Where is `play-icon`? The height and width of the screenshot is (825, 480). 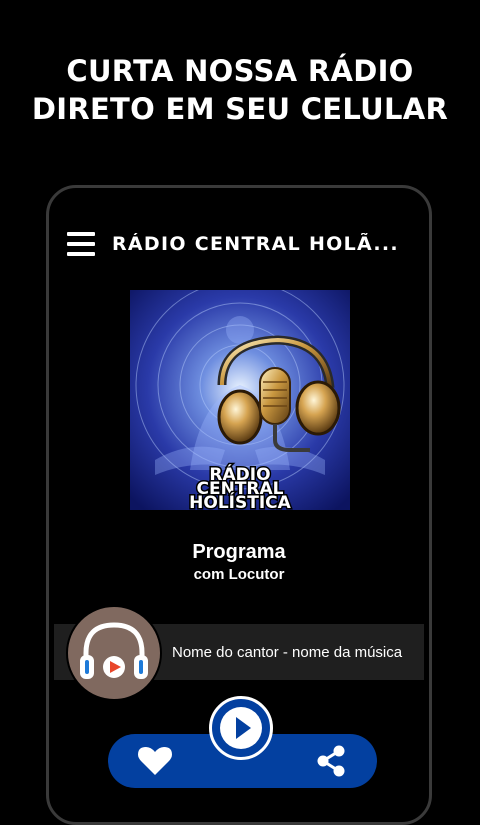
play-icon is located at coordinates (241, 728).